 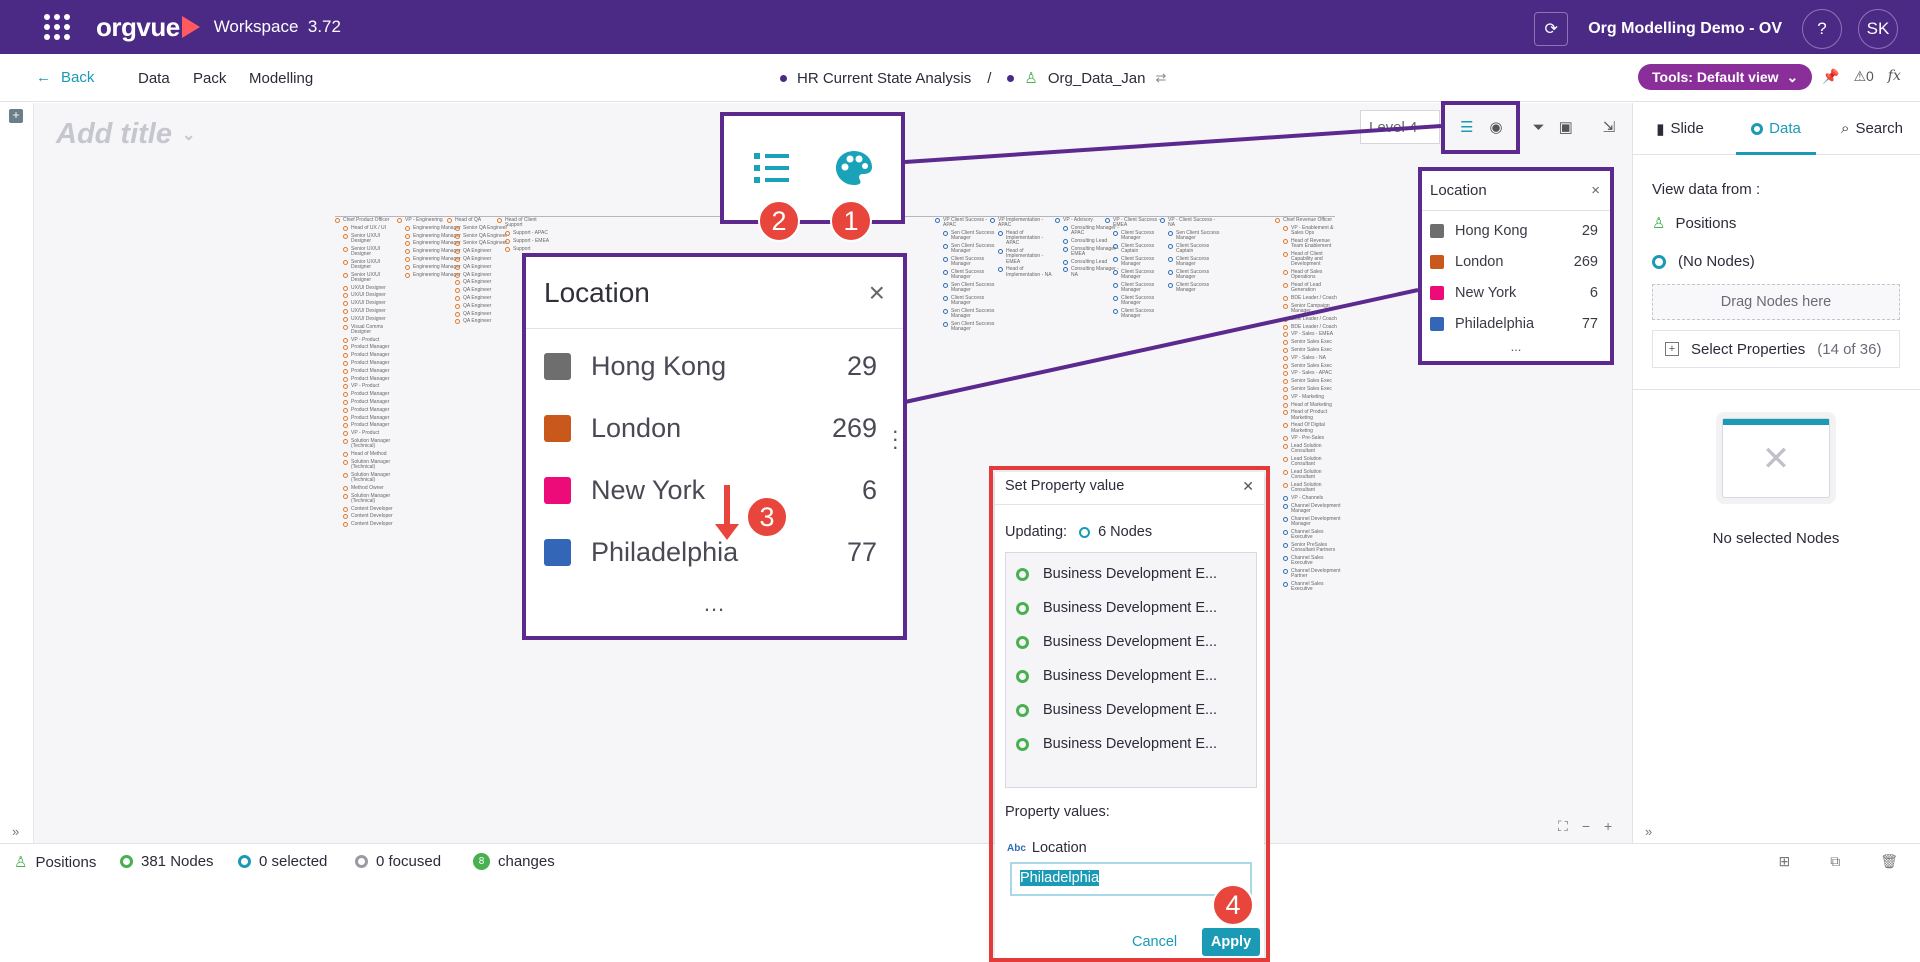 What do you see at coordinates (1648, 831) in the screenshot?
I see `expand-right-icon: »` at bounding box center [1648, 831].